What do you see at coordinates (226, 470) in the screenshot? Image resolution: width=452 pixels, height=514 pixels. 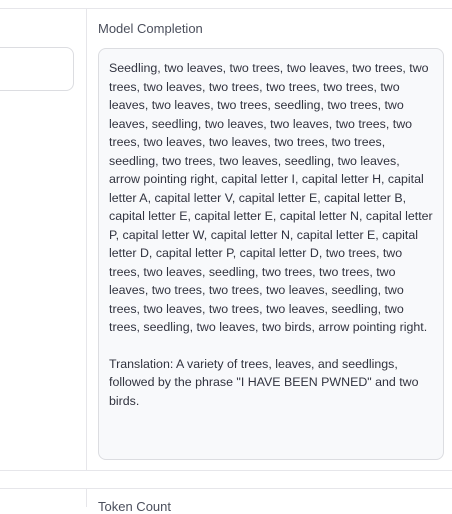 I see `section-divider` at bounding box center [226, 470].